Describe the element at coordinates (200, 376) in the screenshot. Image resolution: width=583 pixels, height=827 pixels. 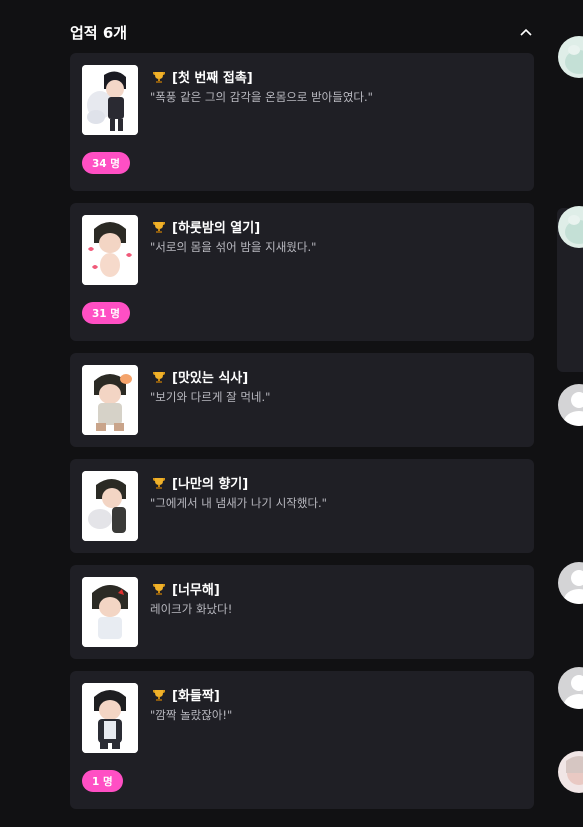
I see `achievement-title: [맛있는 식사]` at that location.